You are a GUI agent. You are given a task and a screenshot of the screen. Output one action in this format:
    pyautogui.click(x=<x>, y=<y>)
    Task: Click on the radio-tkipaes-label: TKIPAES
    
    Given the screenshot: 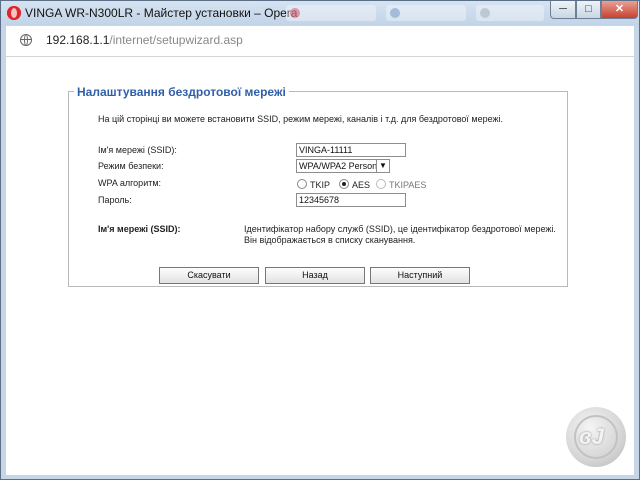 What is the action you would take?
    pyautogui.click(x=408, y=185)
    